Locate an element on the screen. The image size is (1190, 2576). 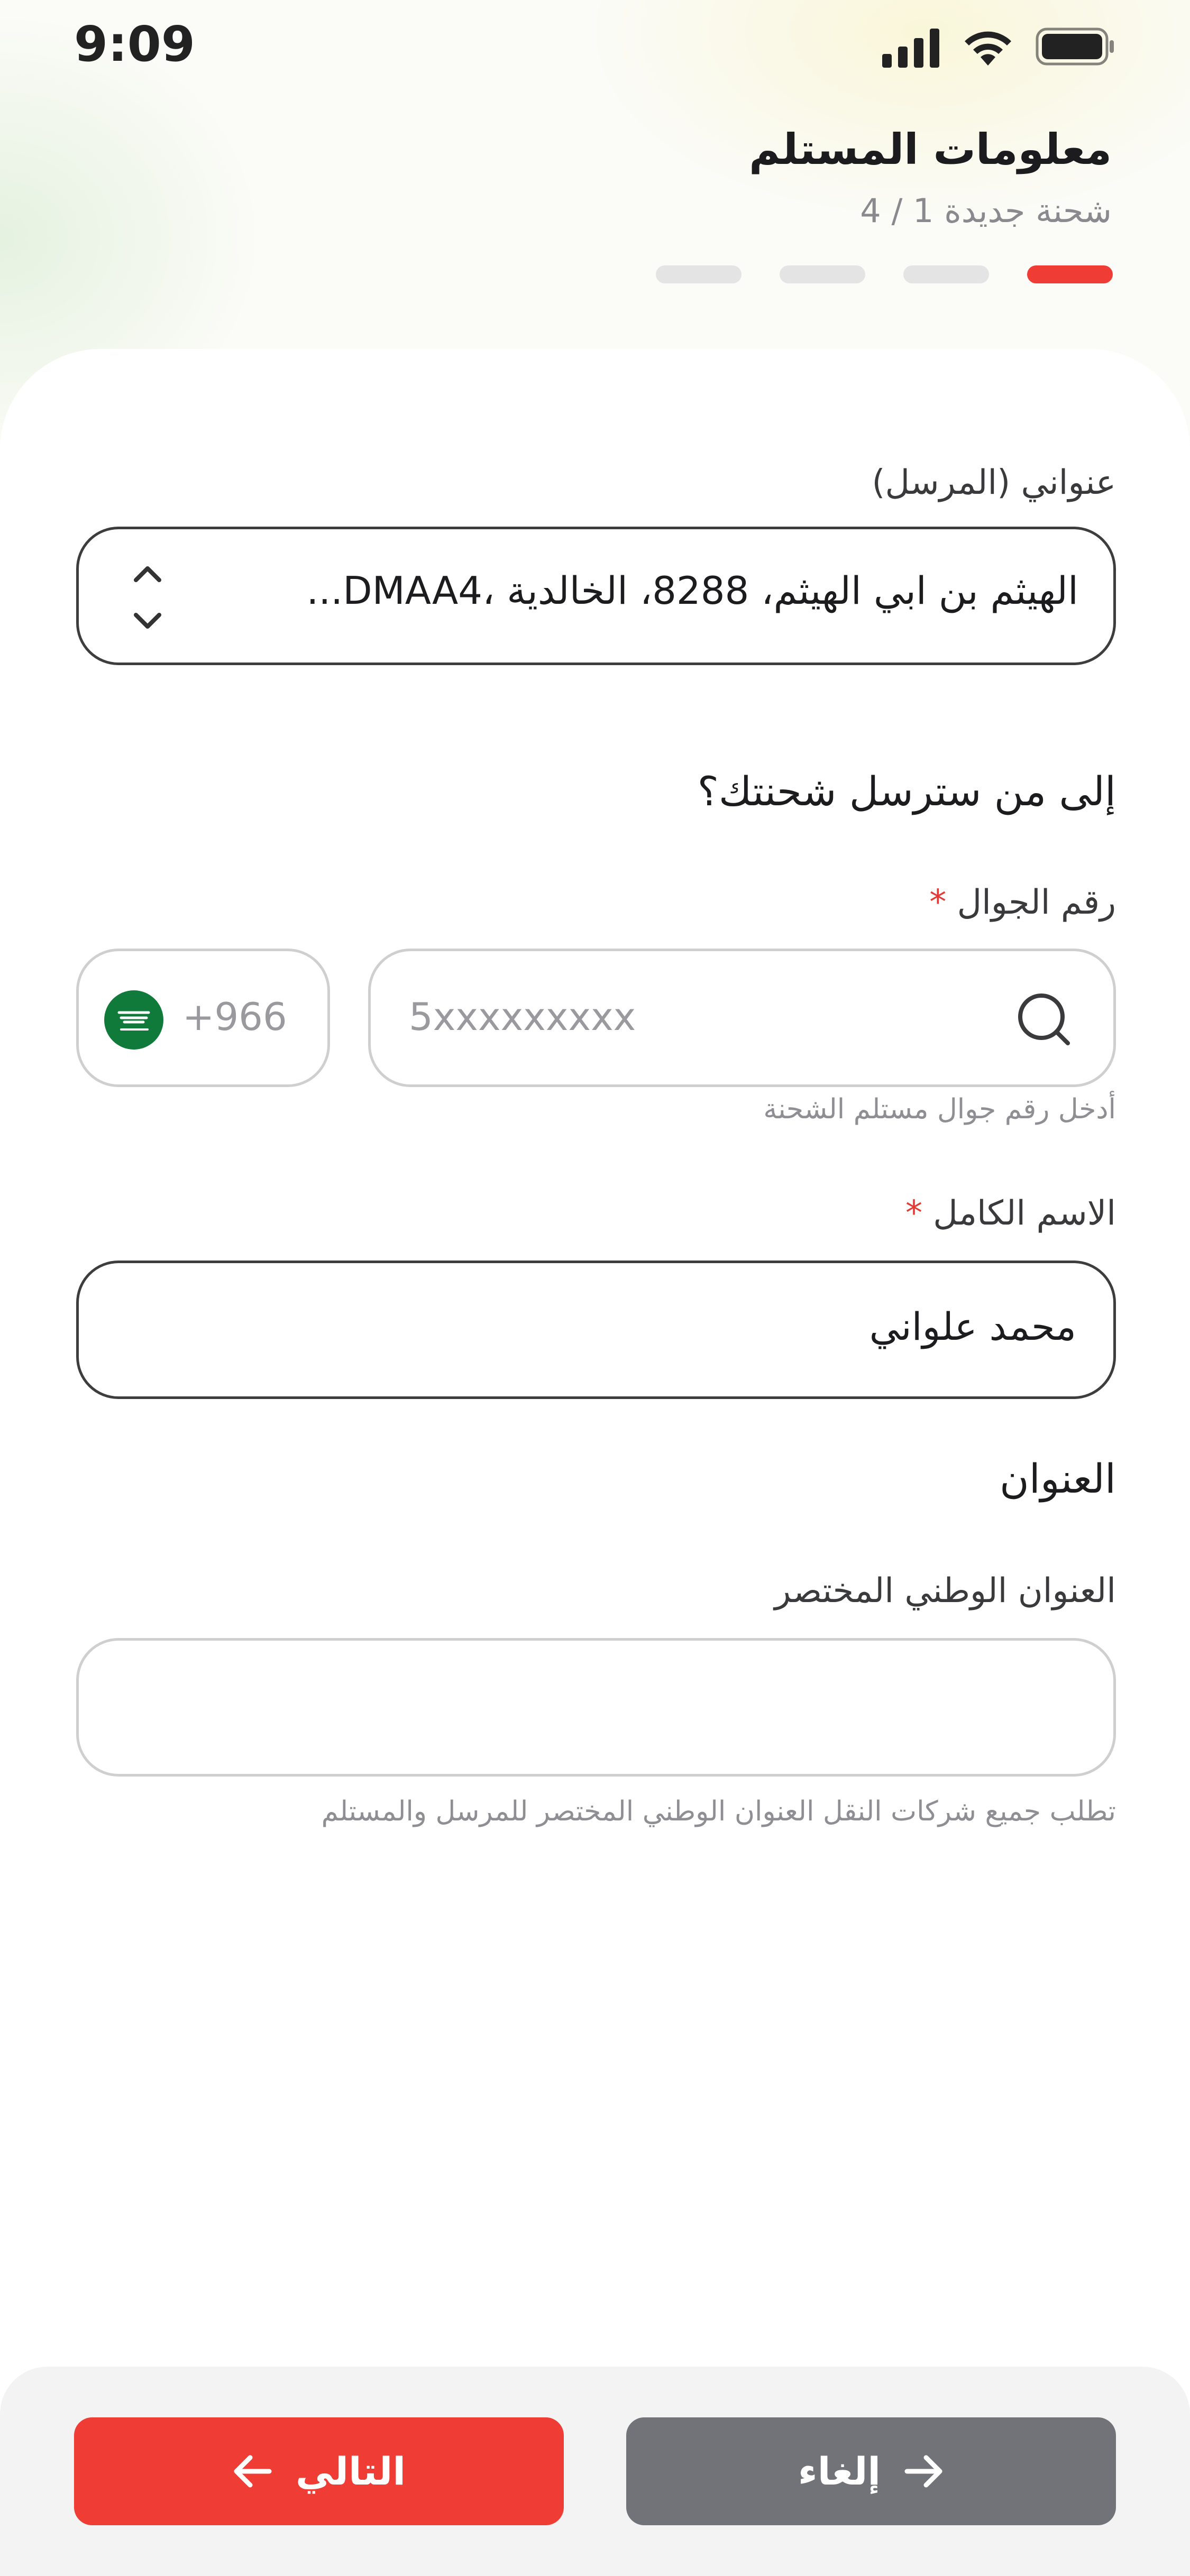
page-title: معلومات المستلم is located at coordinates (930, 149).